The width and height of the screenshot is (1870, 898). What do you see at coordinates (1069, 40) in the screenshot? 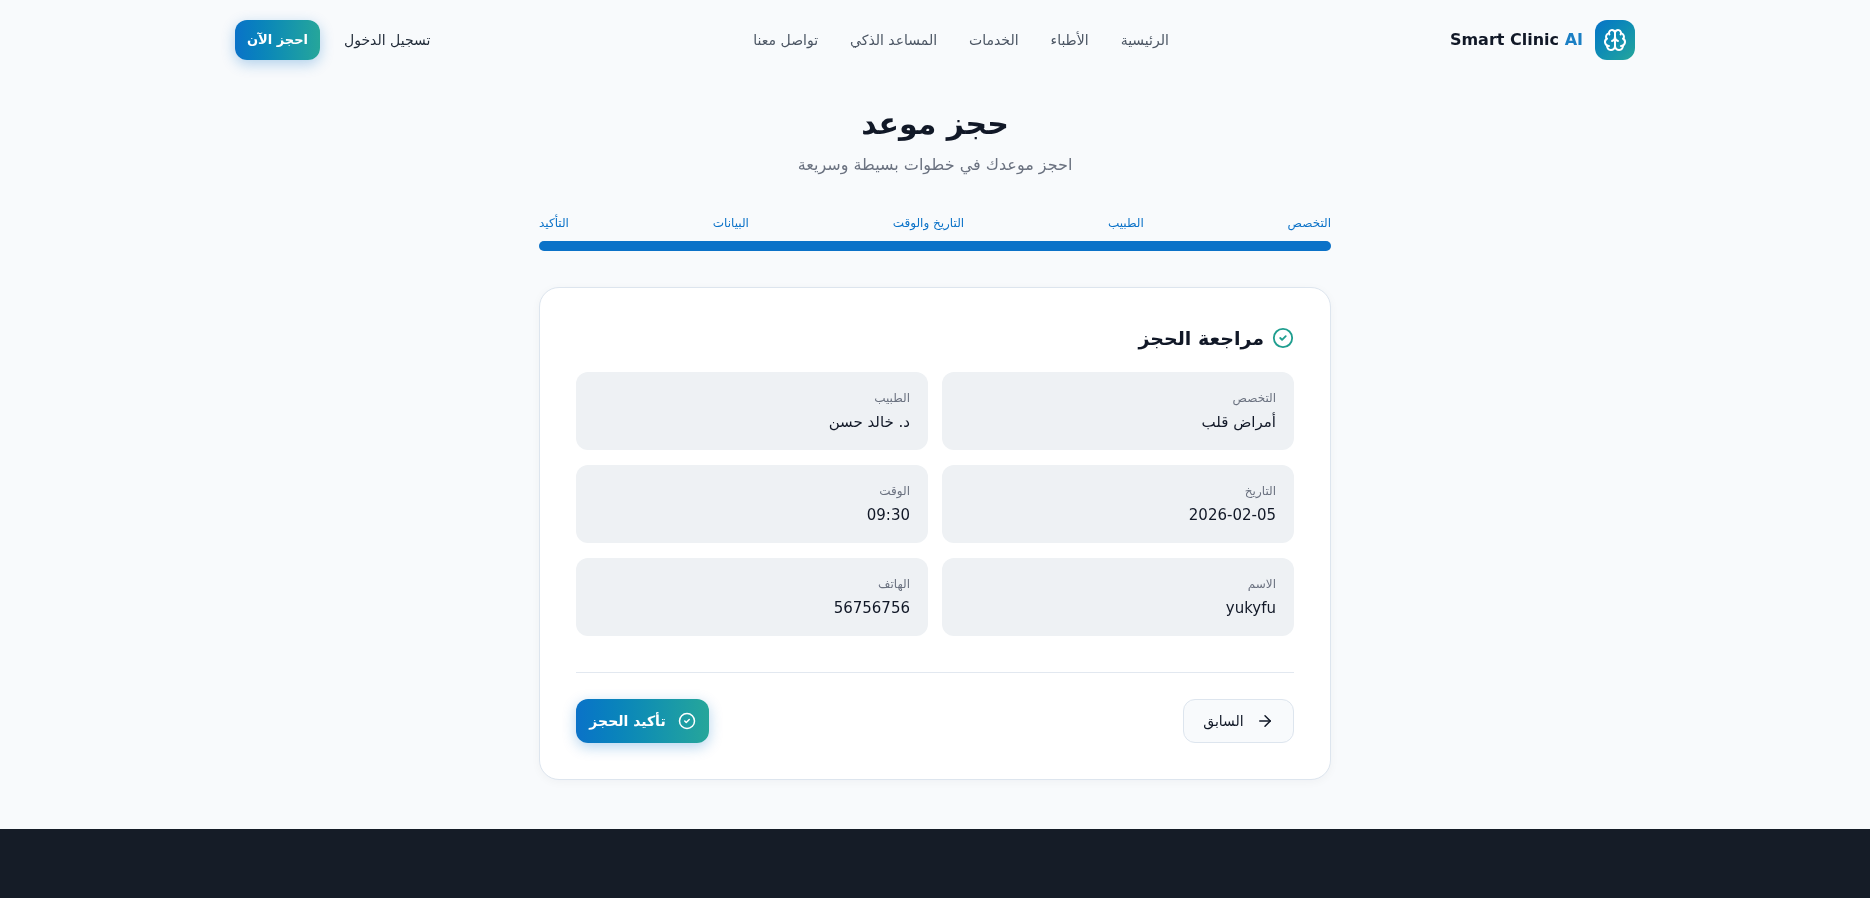
I see `nav-link: الأطباء` at bounding box center [1069, 40].